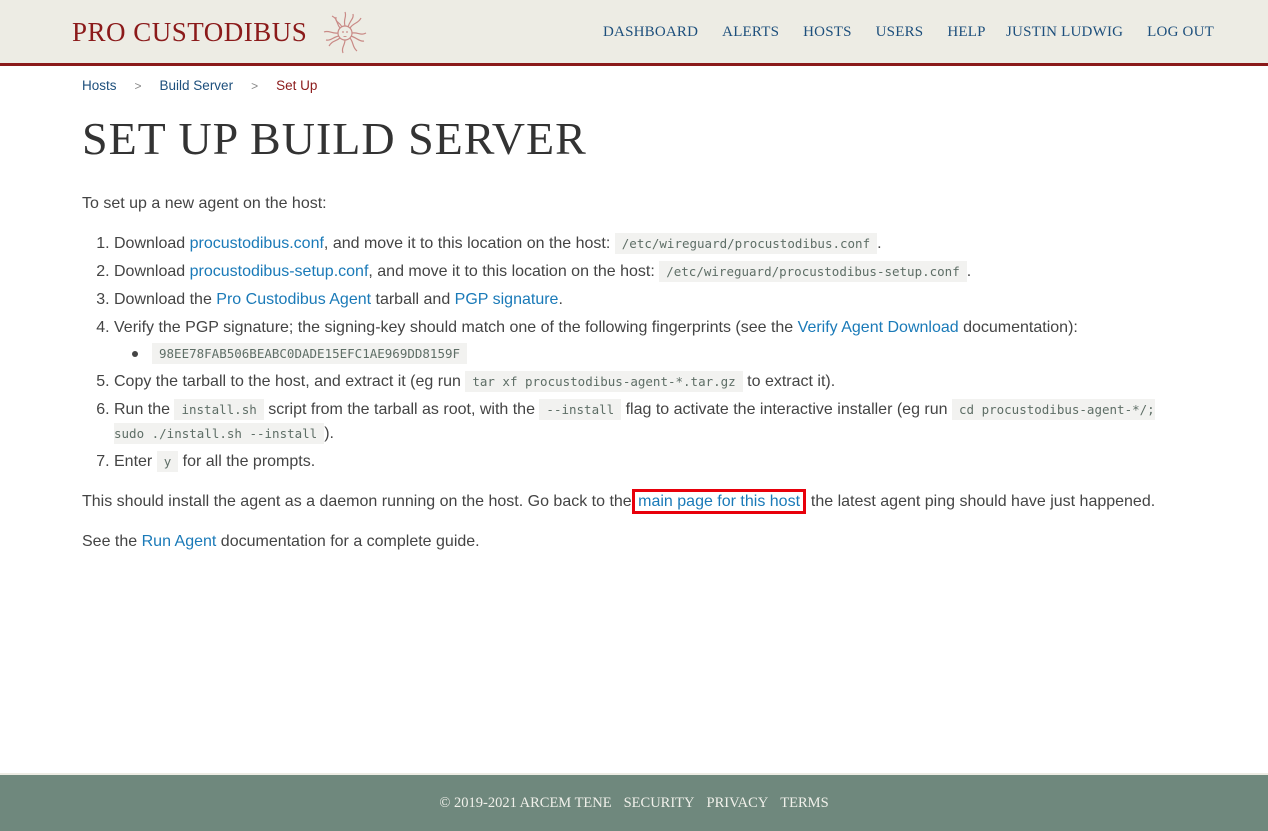 This screenshot has width=1268, height=831. What do you see at coordinates (789, 381) in the screenshot?
I see `step-text: to extract it).` at bounding box center [789, 381].